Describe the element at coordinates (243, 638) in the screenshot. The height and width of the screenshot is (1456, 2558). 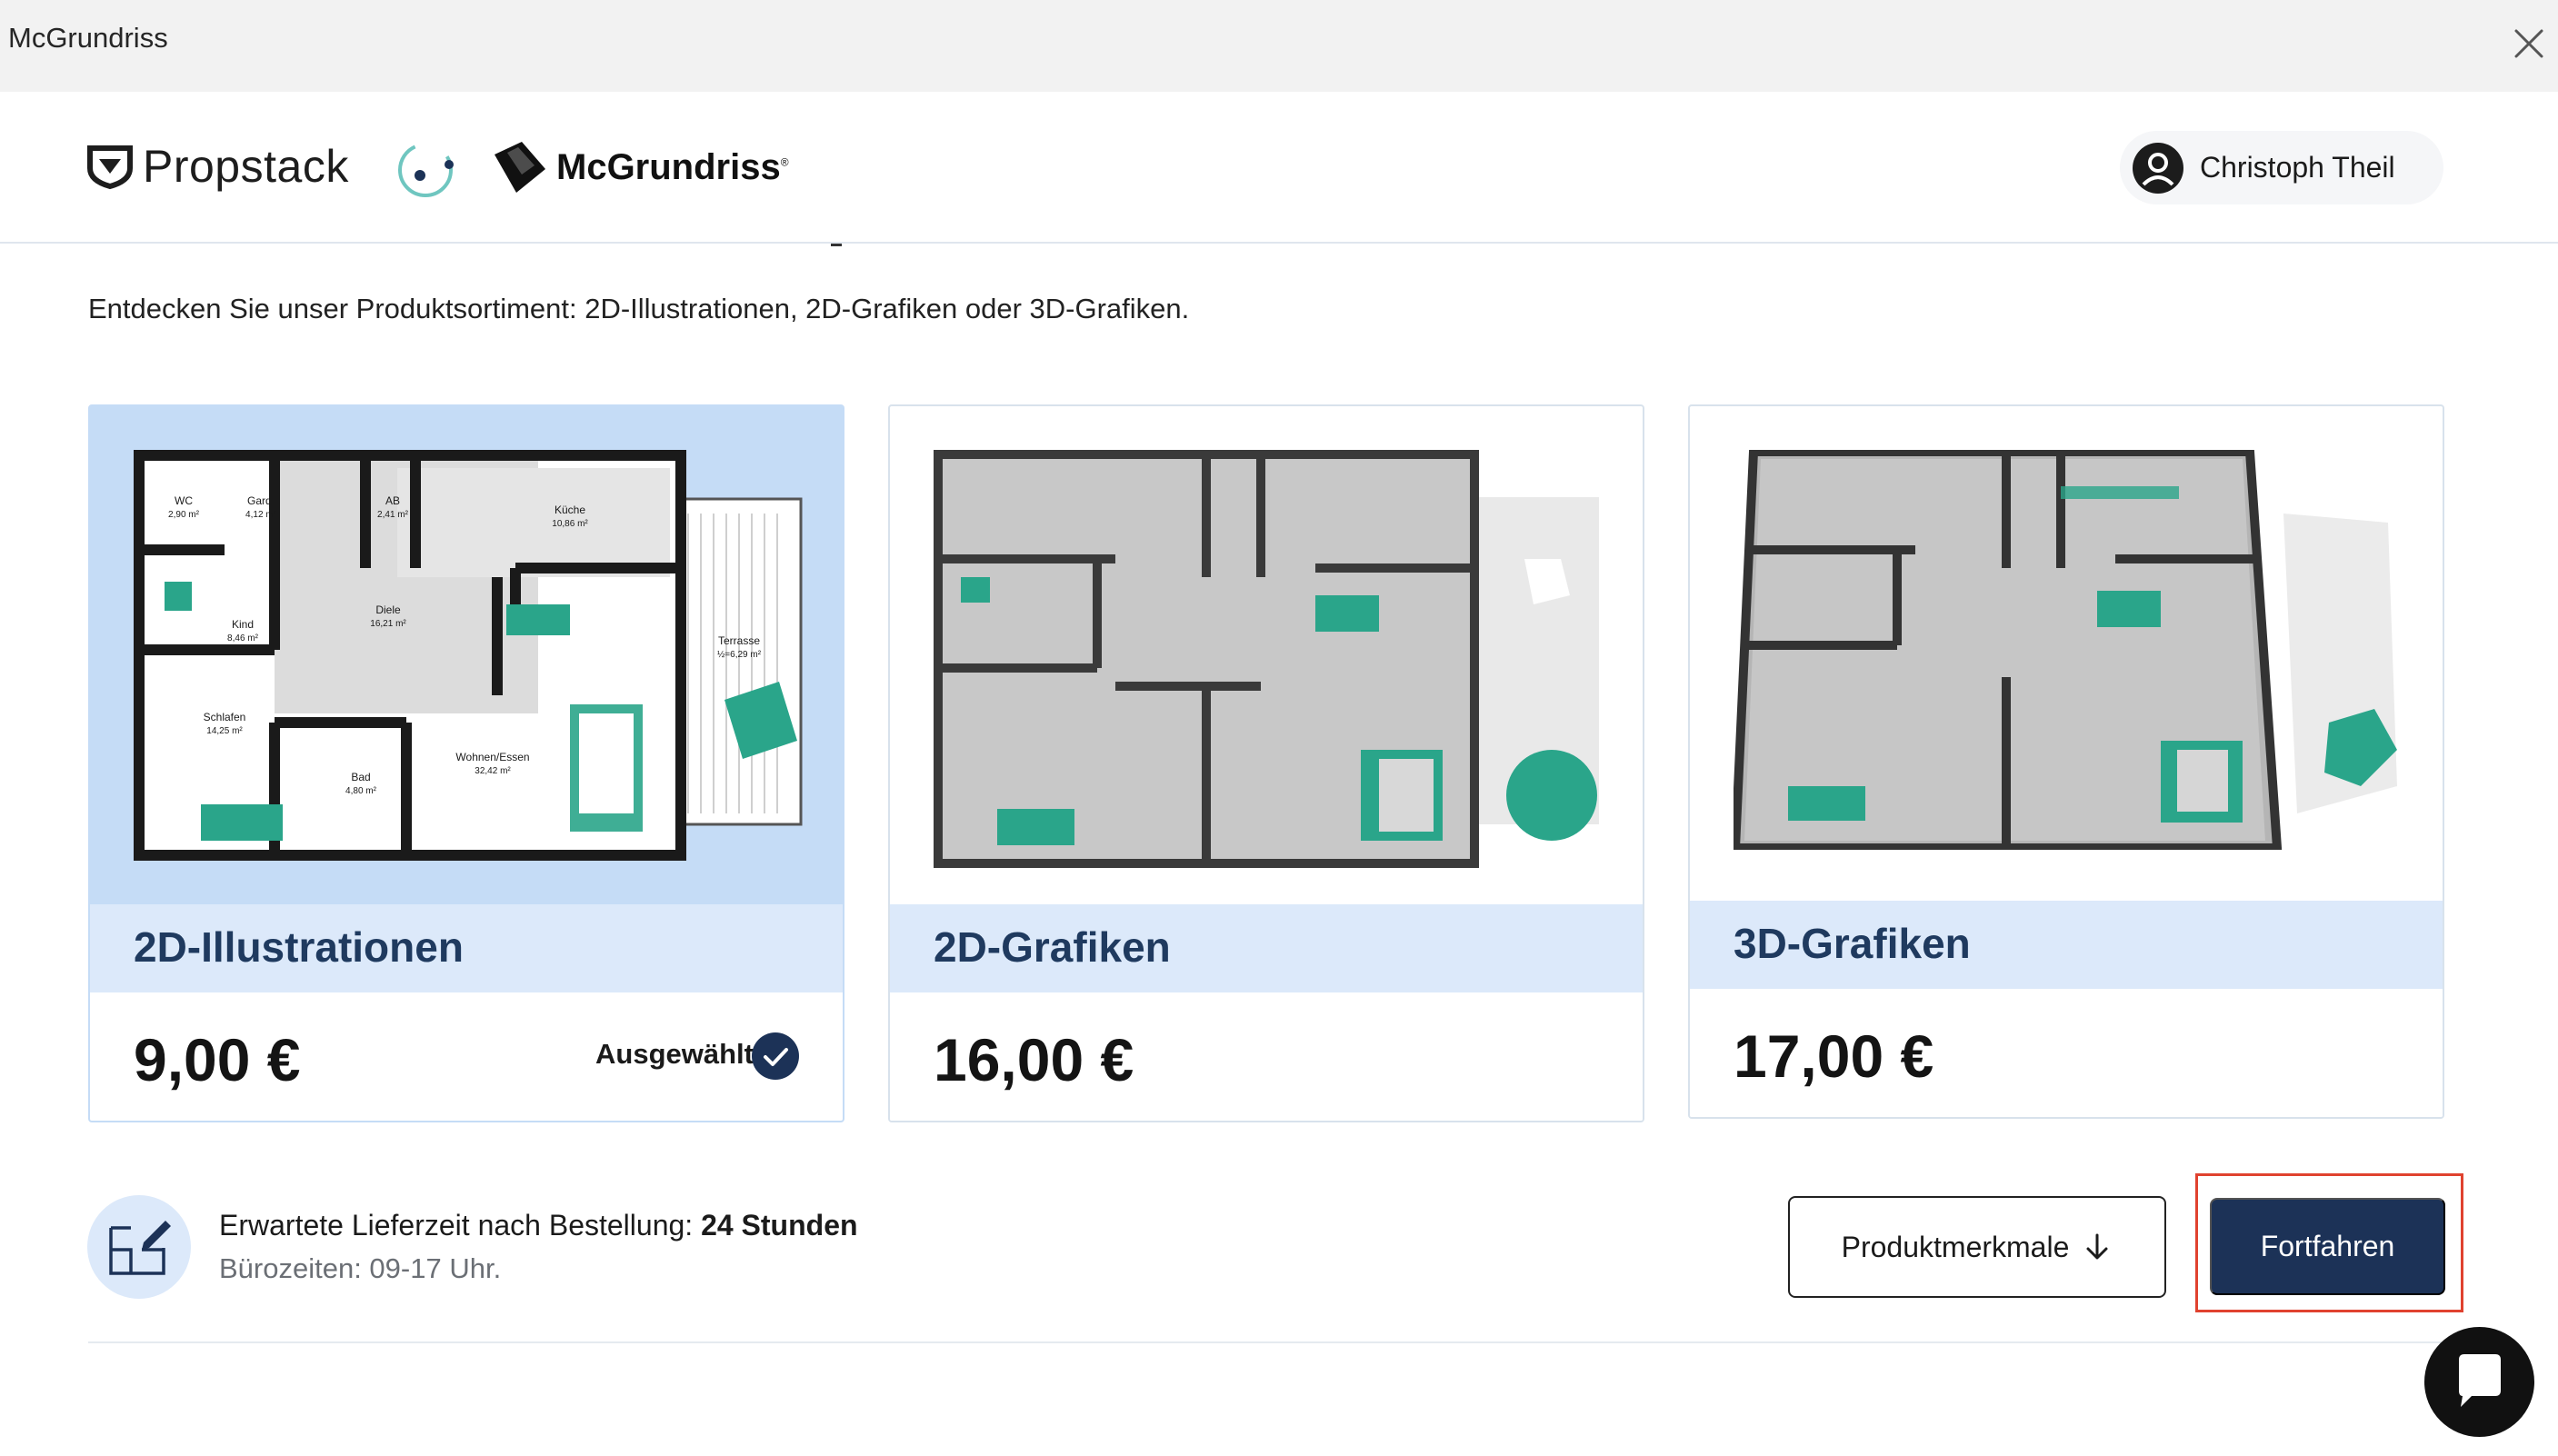
I see `room-area-kind: 8,46 m²` at that location.